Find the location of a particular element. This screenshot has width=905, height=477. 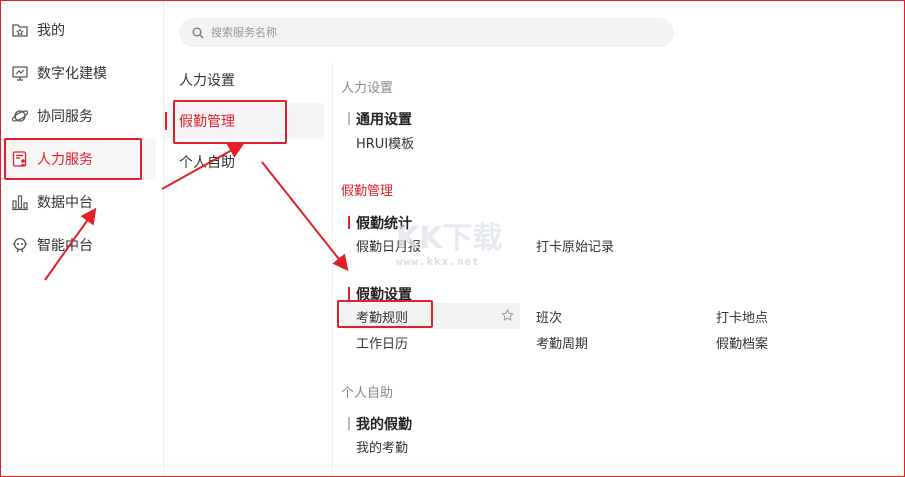

watermark-url: www.kkx.net is located at coordinates (438, 261).